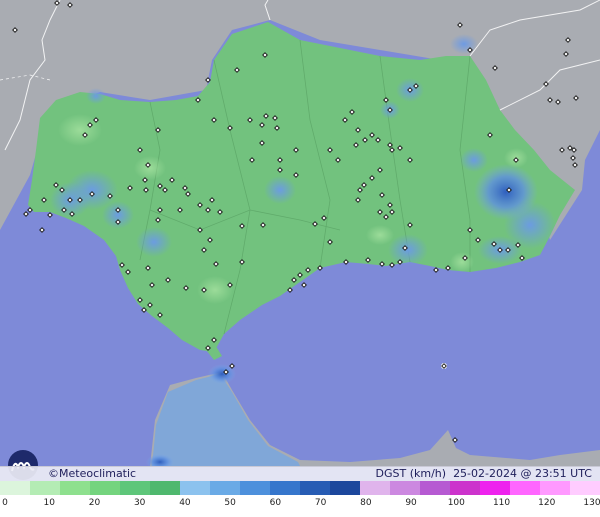 The image size is (600, 517). Describe the element at coordinates (139, 503) in the screenshot. I see `legend-tick-label: 30` at that location.